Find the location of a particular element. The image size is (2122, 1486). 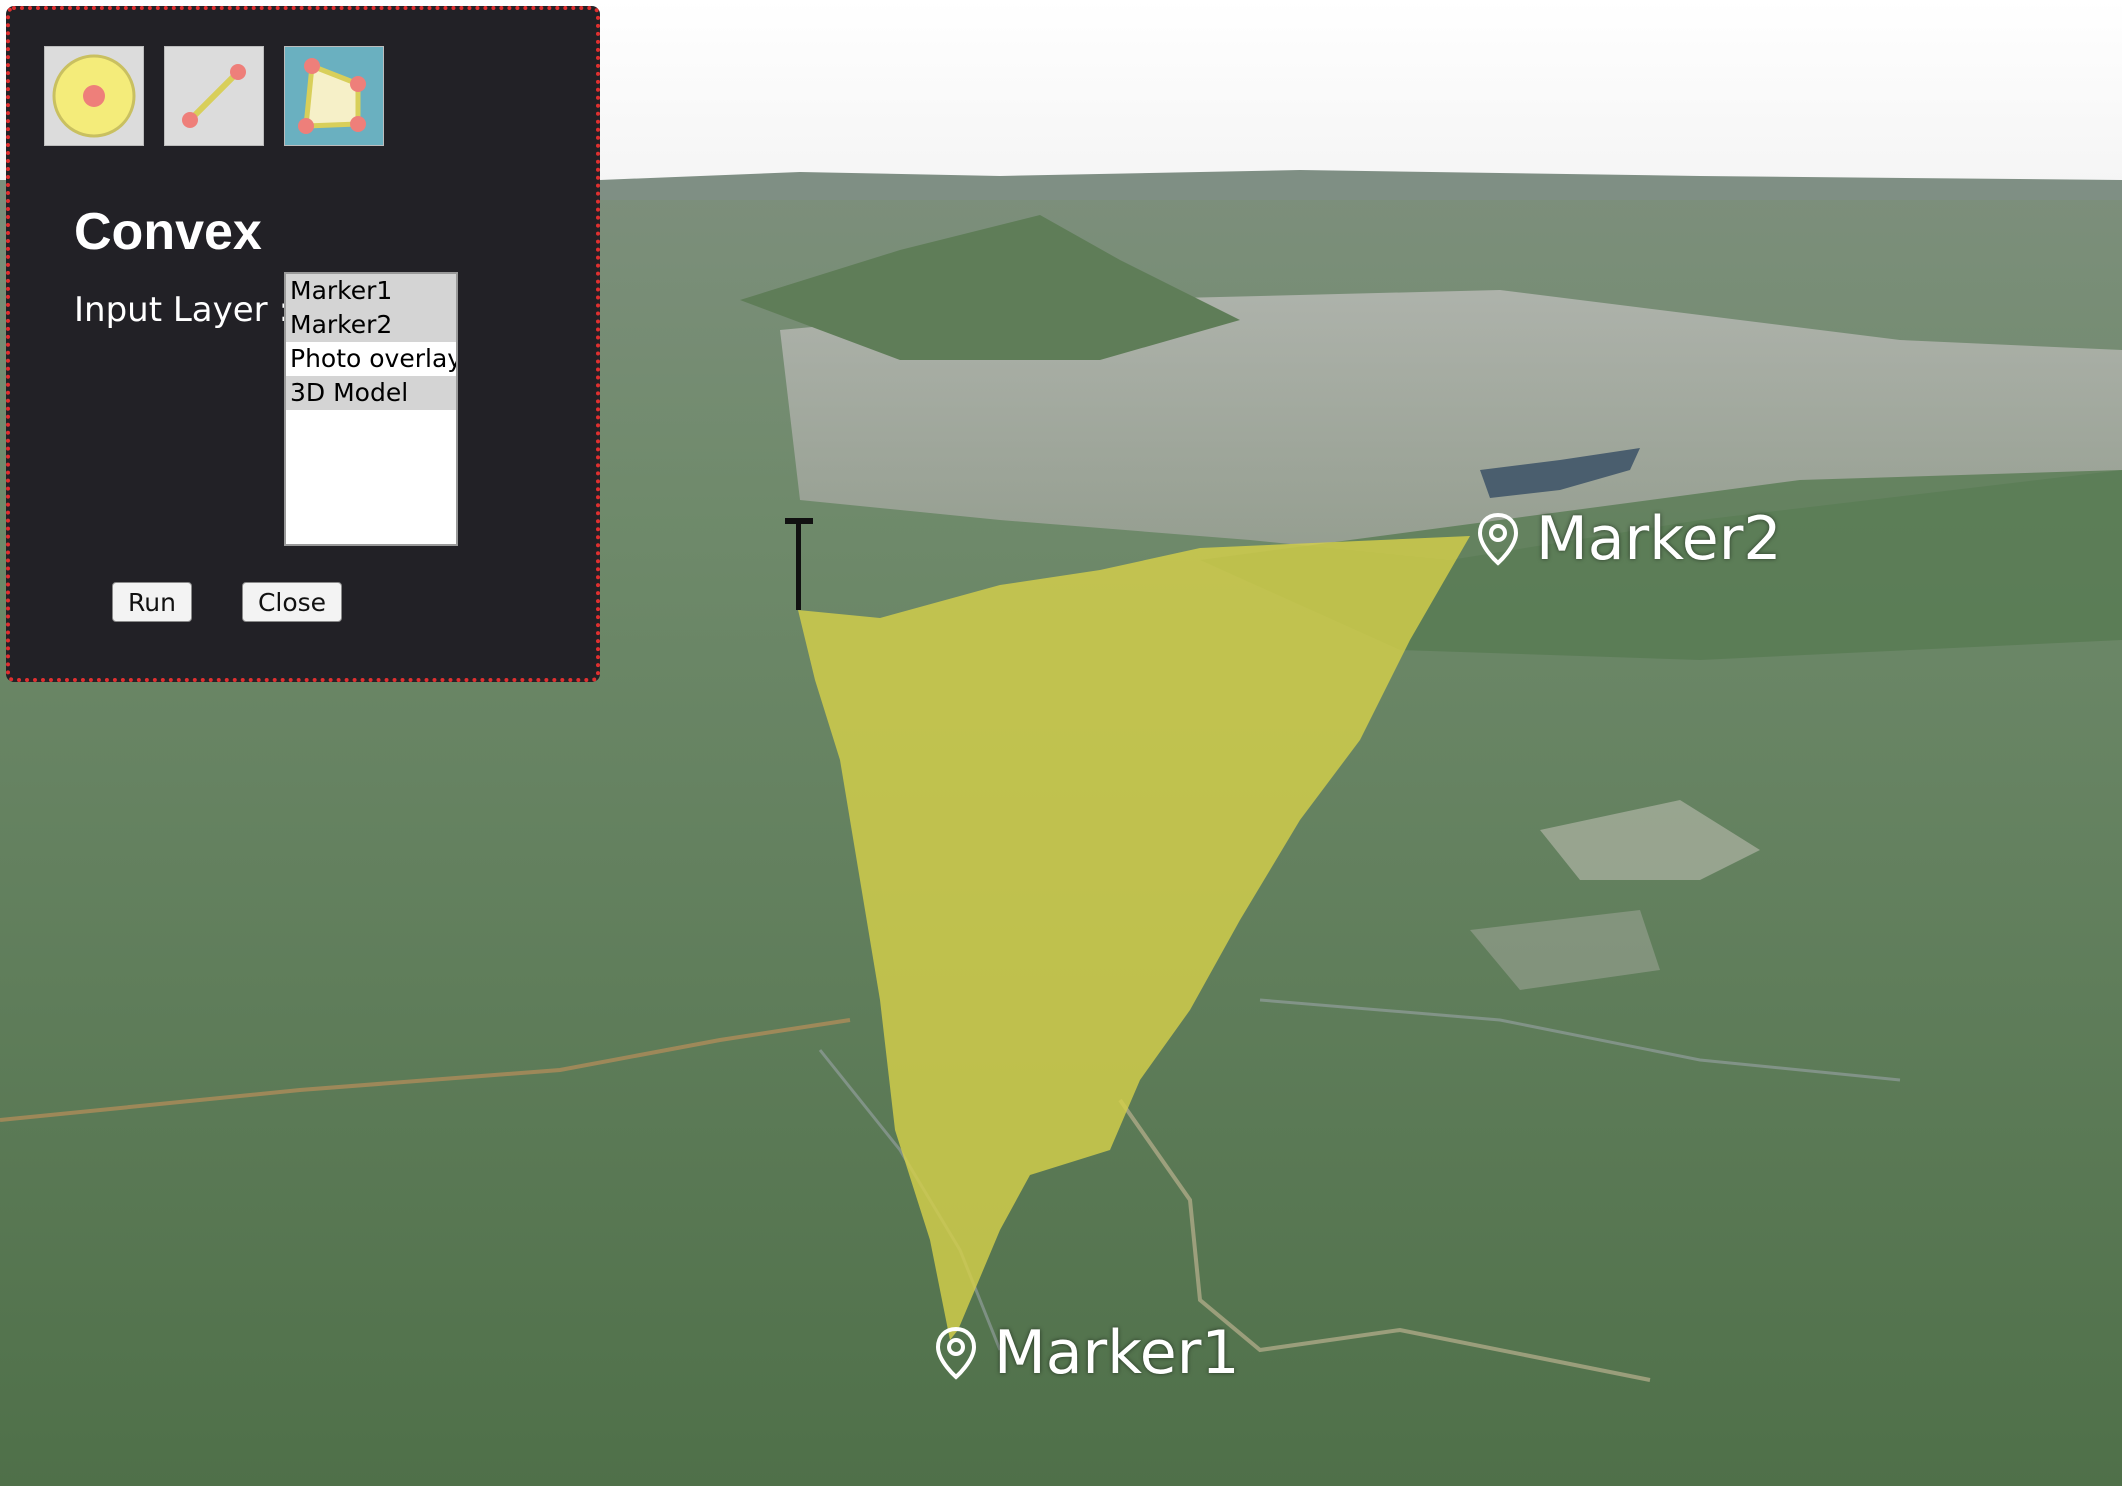

buffer-tool-button is located at coordinates (94, 96).